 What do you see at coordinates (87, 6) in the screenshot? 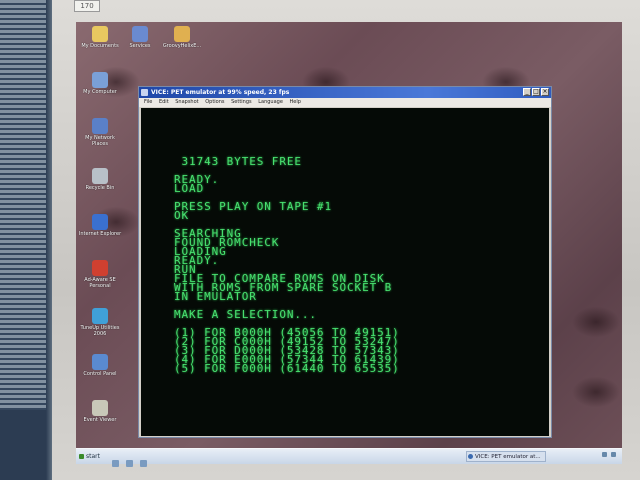
I see `monitor-sticker: 170` at bounding box center [87, 6].